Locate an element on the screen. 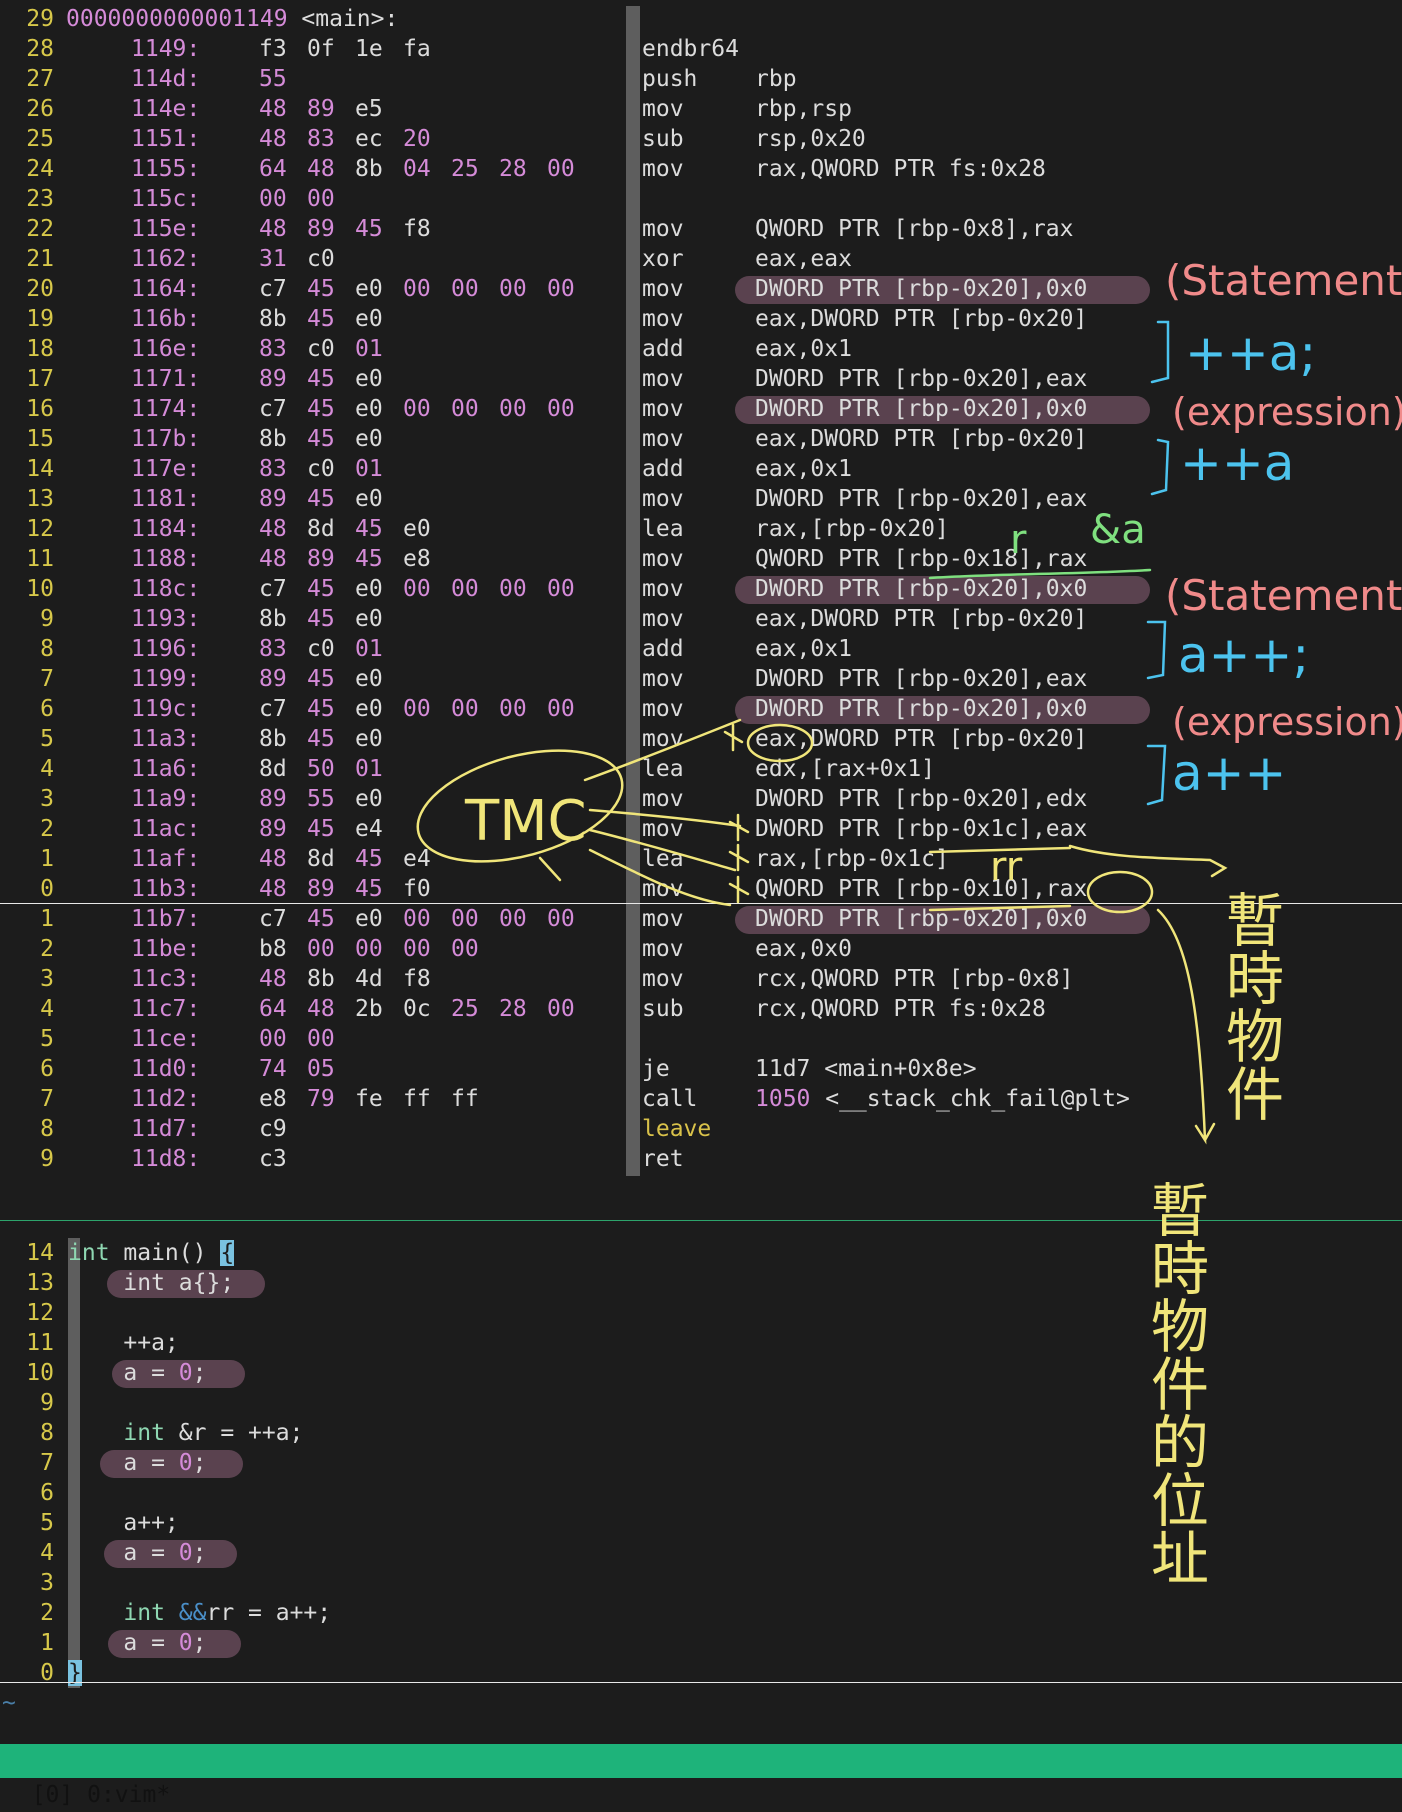 The height and width of the screenshot is (1812, 1402). instruction-address: 1193: is located at coordinates (166, 619).